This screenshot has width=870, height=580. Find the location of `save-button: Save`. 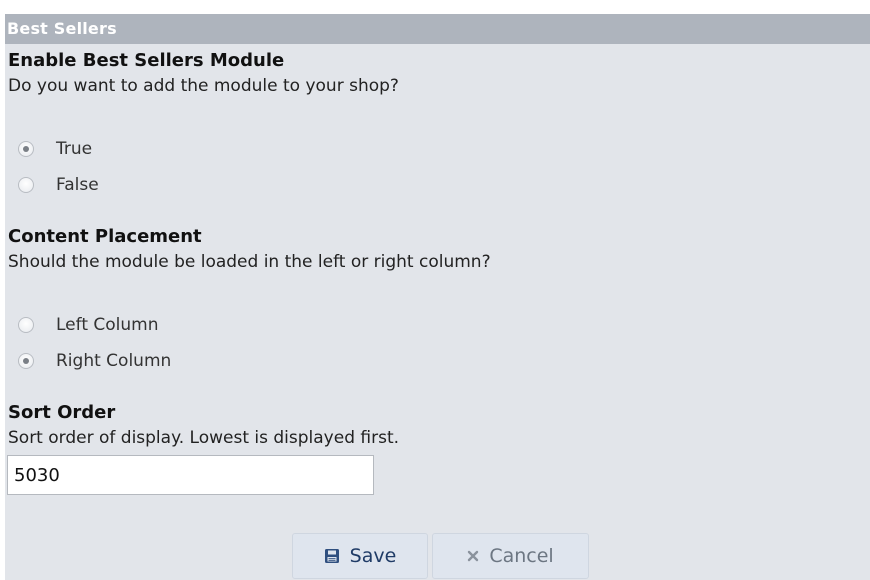

save-button: Save is located at coordinates (360, 556).